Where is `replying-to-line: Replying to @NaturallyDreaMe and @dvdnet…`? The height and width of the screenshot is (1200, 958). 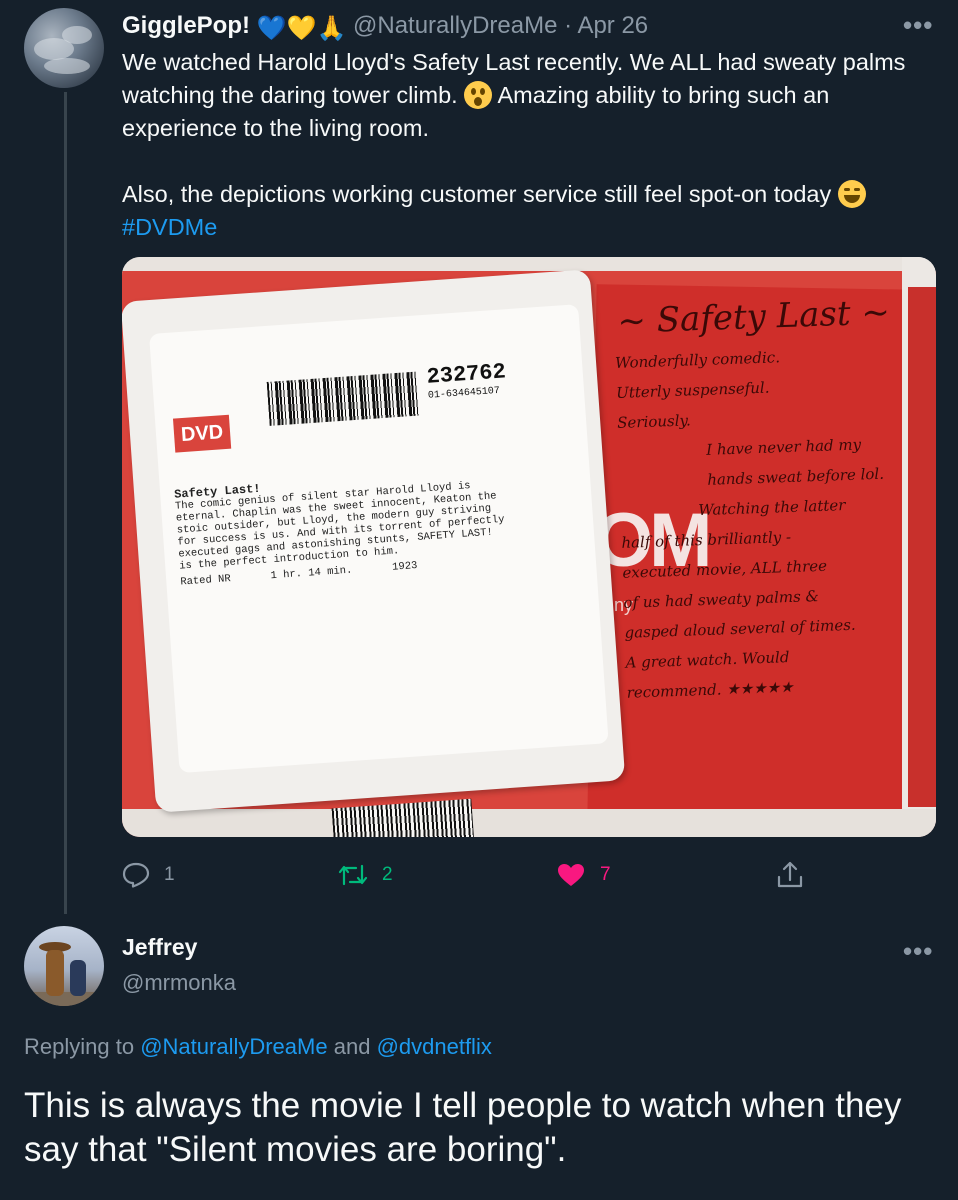
replying-to-line: Replying to @NaturallyDreaMe and @dvdnet… is located at coordinates (258, 1047).